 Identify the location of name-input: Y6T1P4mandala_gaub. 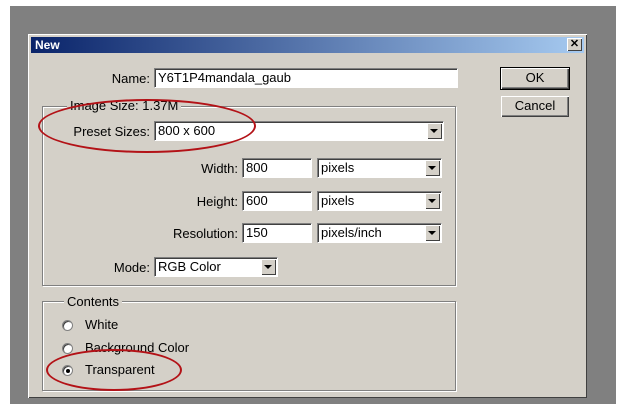
(306, 78).